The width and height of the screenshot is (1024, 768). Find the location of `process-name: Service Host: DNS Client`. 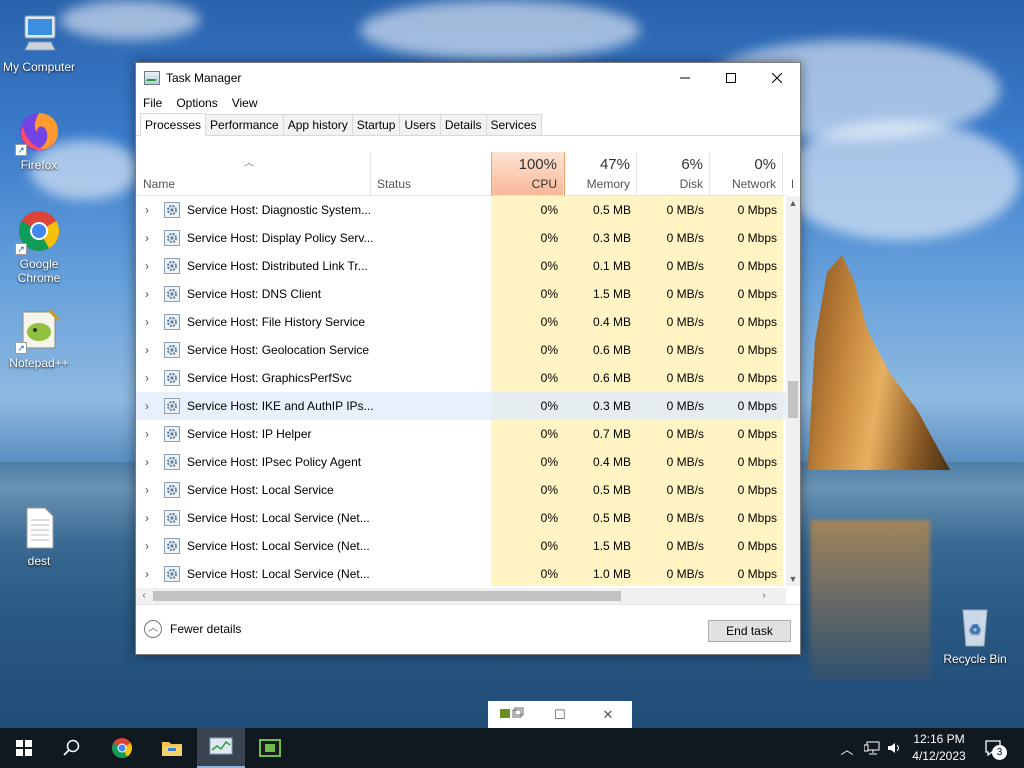

process-name: Service Host: DNS Client is located at coordinates (254, 294).